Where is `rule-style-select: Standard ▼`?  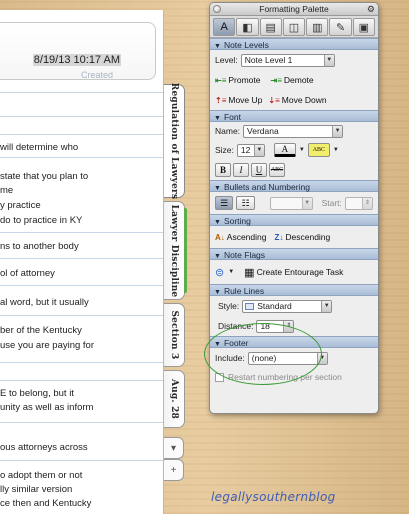 rule-style-select: Standard ▼ is located at coordinates (287, 306).